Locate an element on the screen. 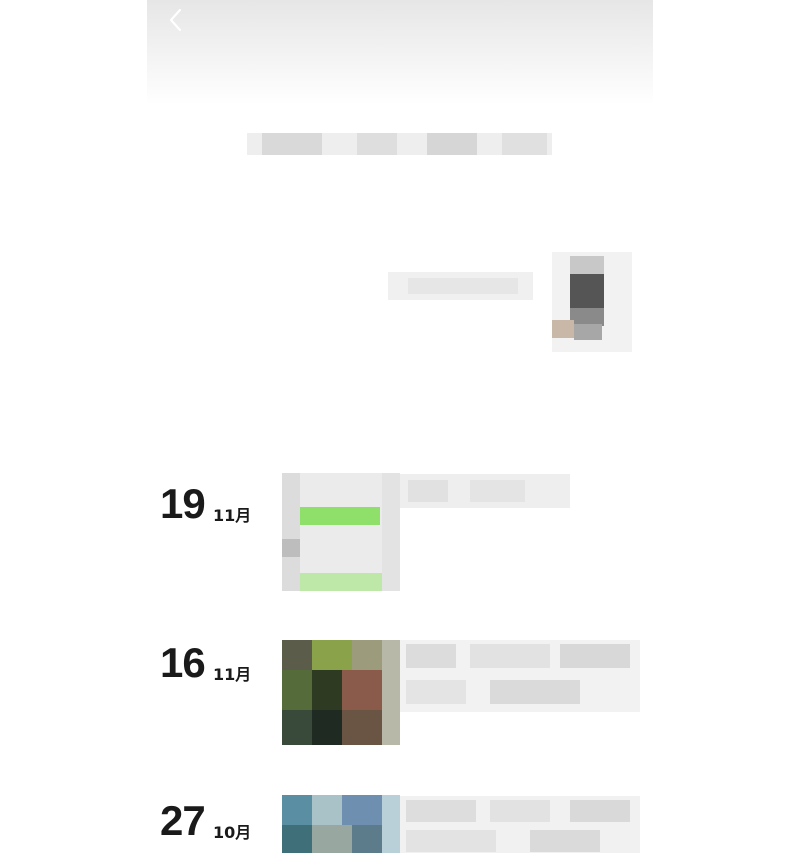  profile-name-blurred is located at coordinates (460, 286).